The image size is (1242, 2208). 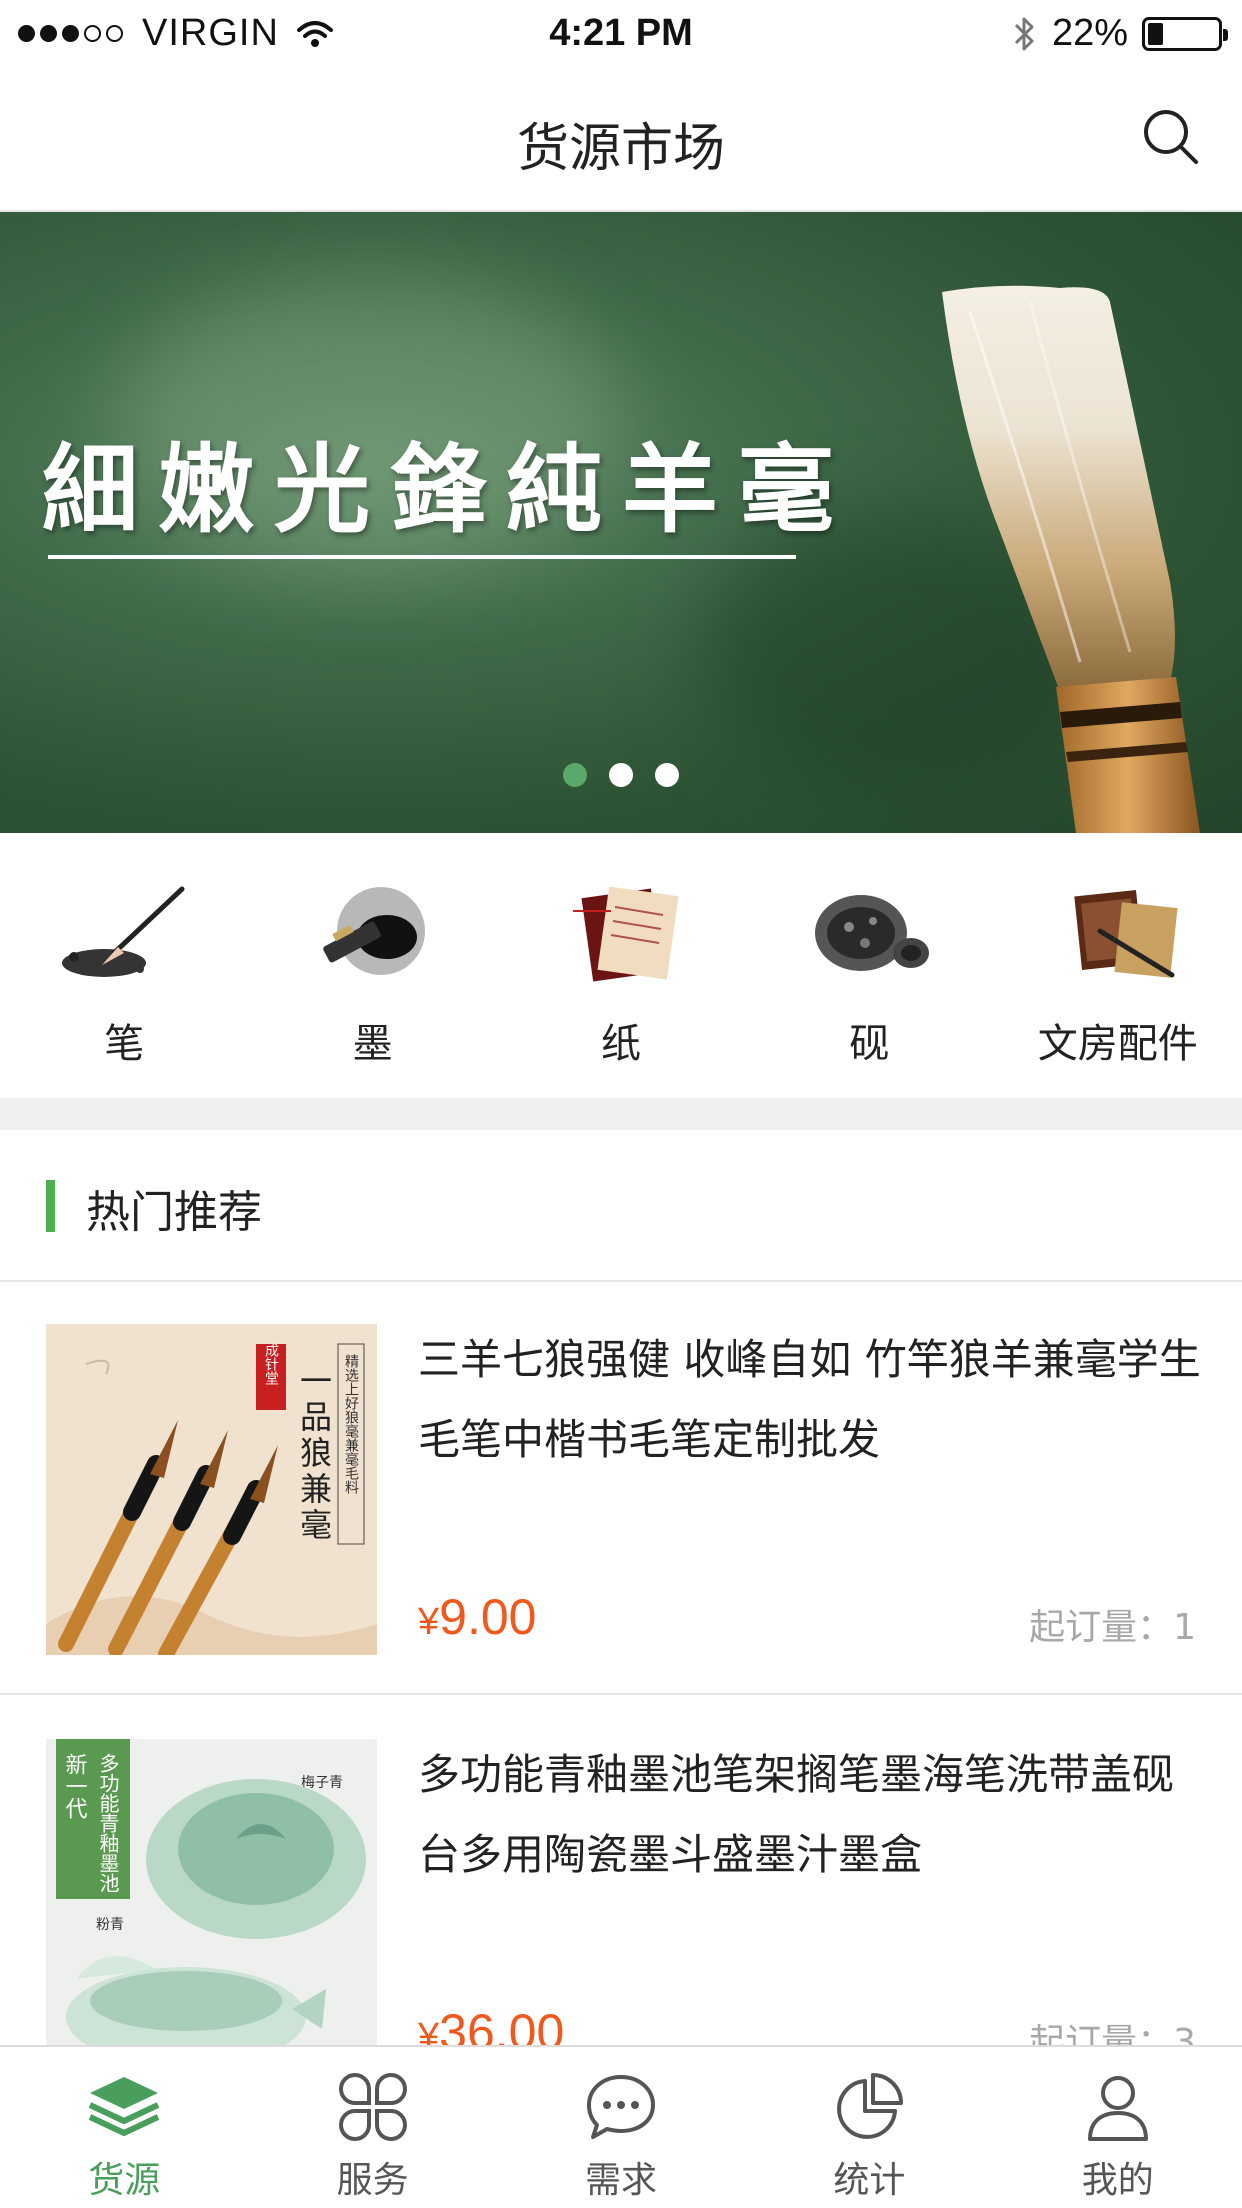 I want to click on category-brush: 笔, so click(x=124, y=965).